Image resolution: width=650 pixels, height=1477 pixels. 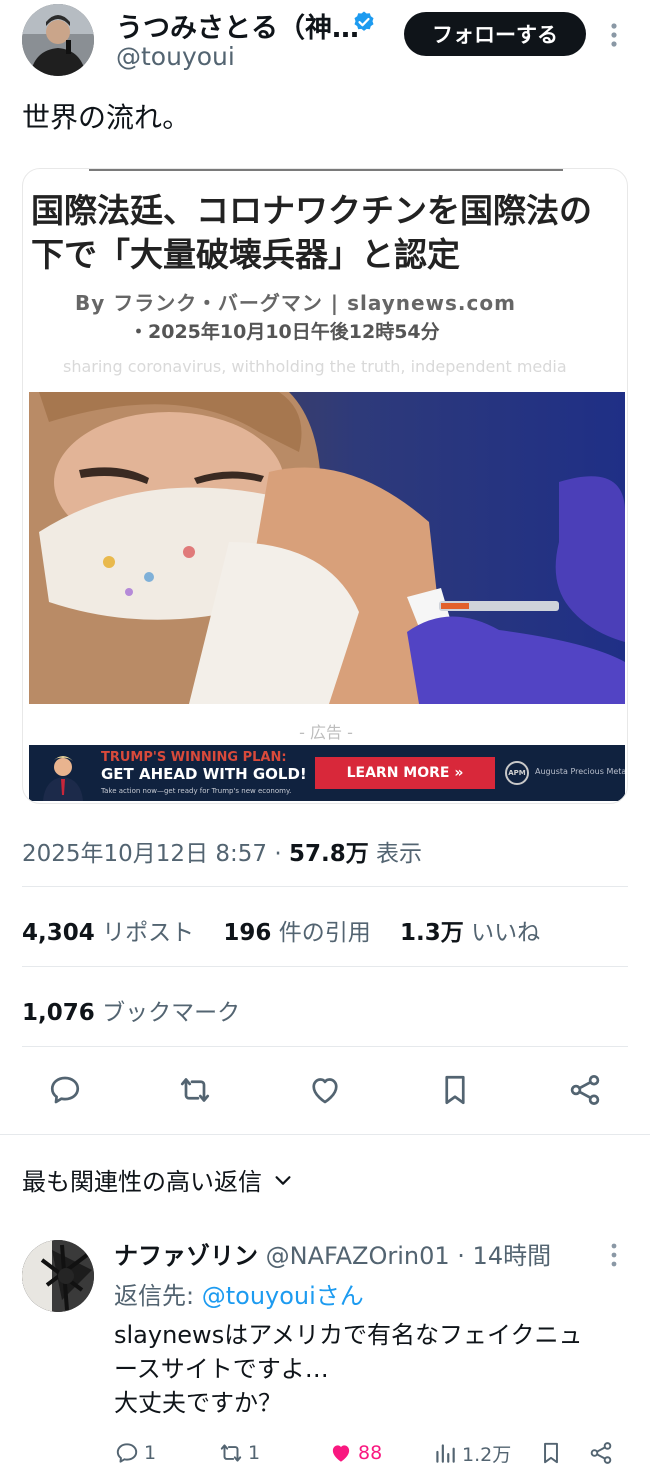 What do you see at coordinates (158, 1296) in the screenshot?
I see `reply-to-prefix: 返信先:` at bounding box center [158, 1296].